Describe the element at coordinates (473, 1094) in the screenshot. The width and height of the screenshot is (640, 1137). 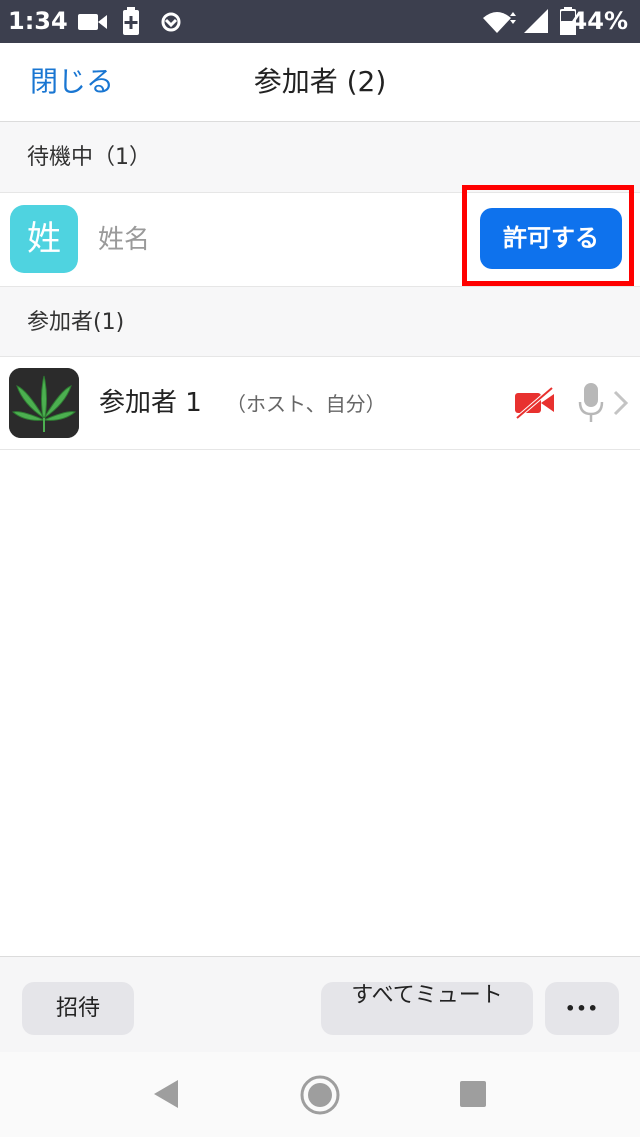
I see `recents-icon` at that location.